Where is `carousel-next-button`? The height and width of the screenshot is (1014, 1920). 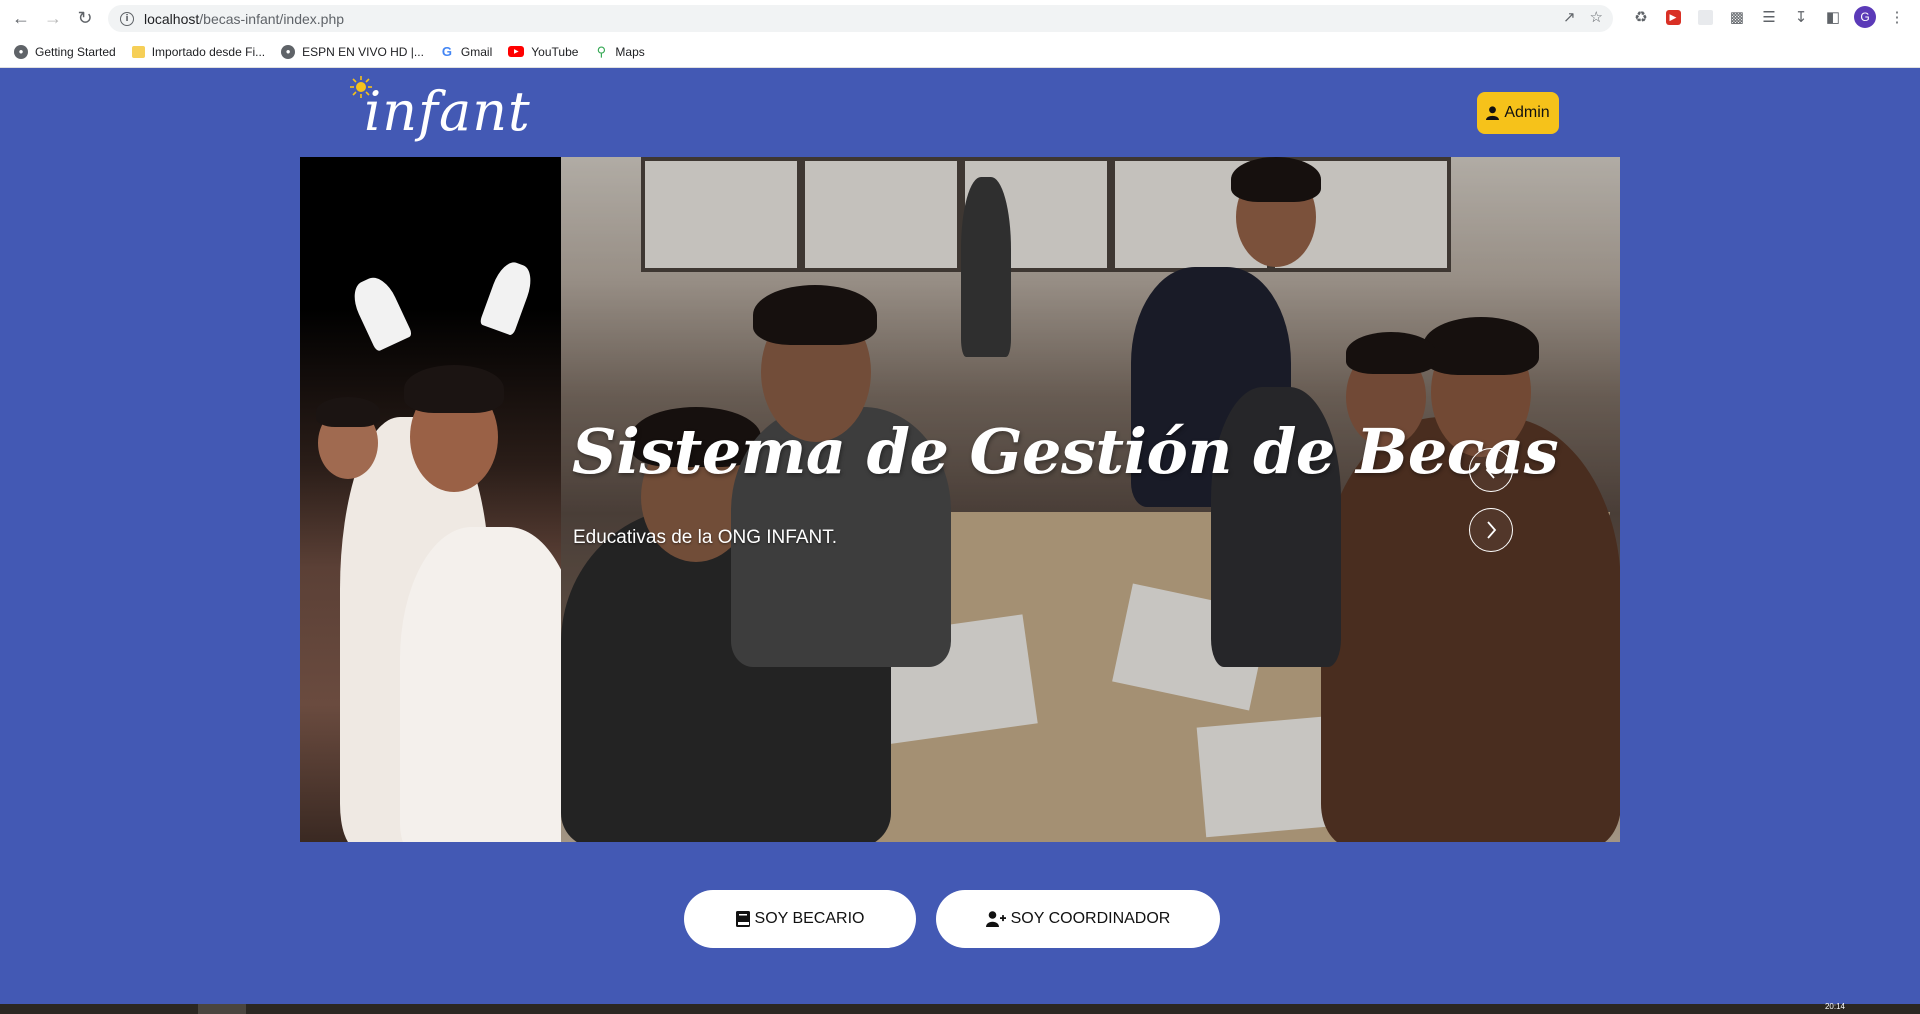 carousel-next-button is located at coordinates (1491, 530).